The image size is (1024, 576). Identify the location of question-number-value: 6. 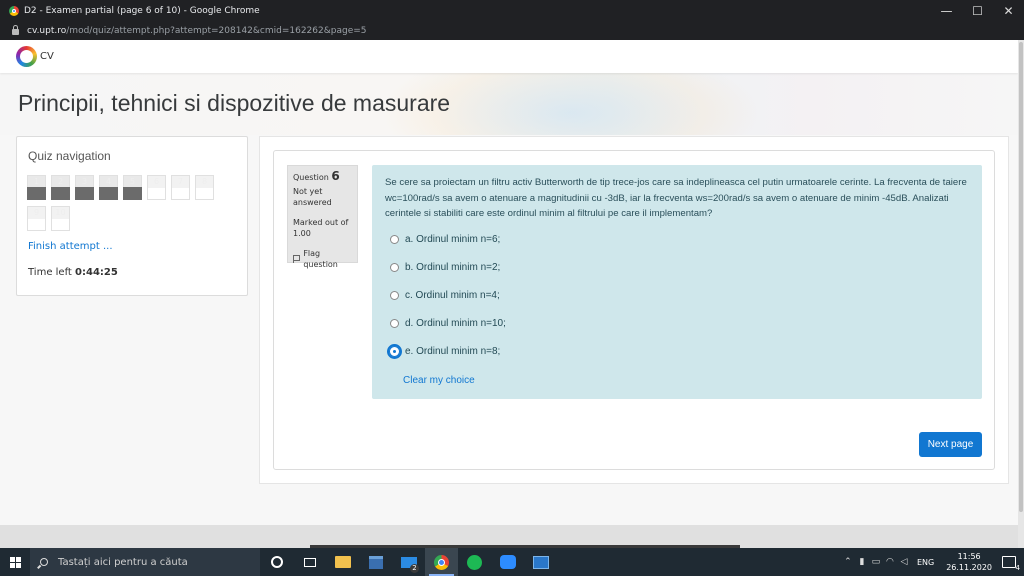
(335, 176).